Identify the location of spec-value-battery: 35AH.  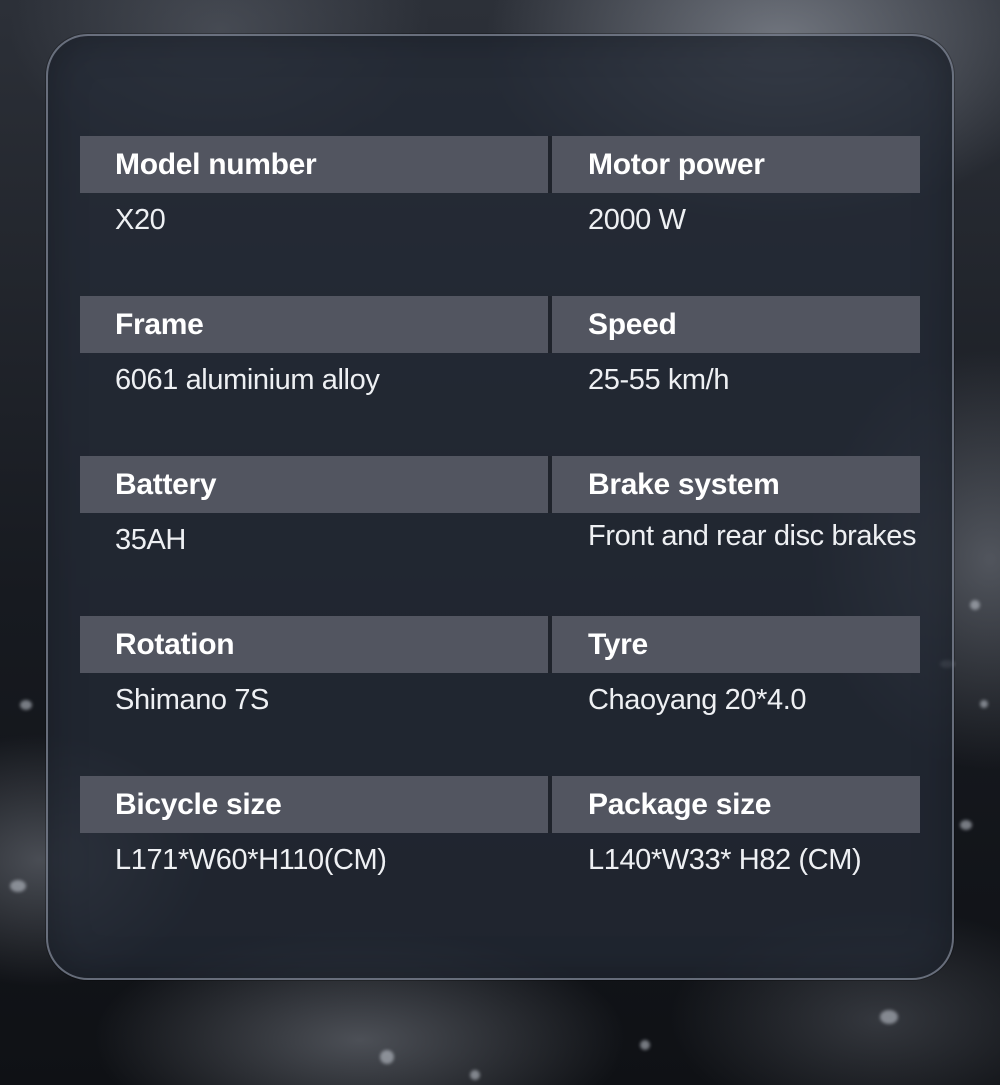
(150, 540).